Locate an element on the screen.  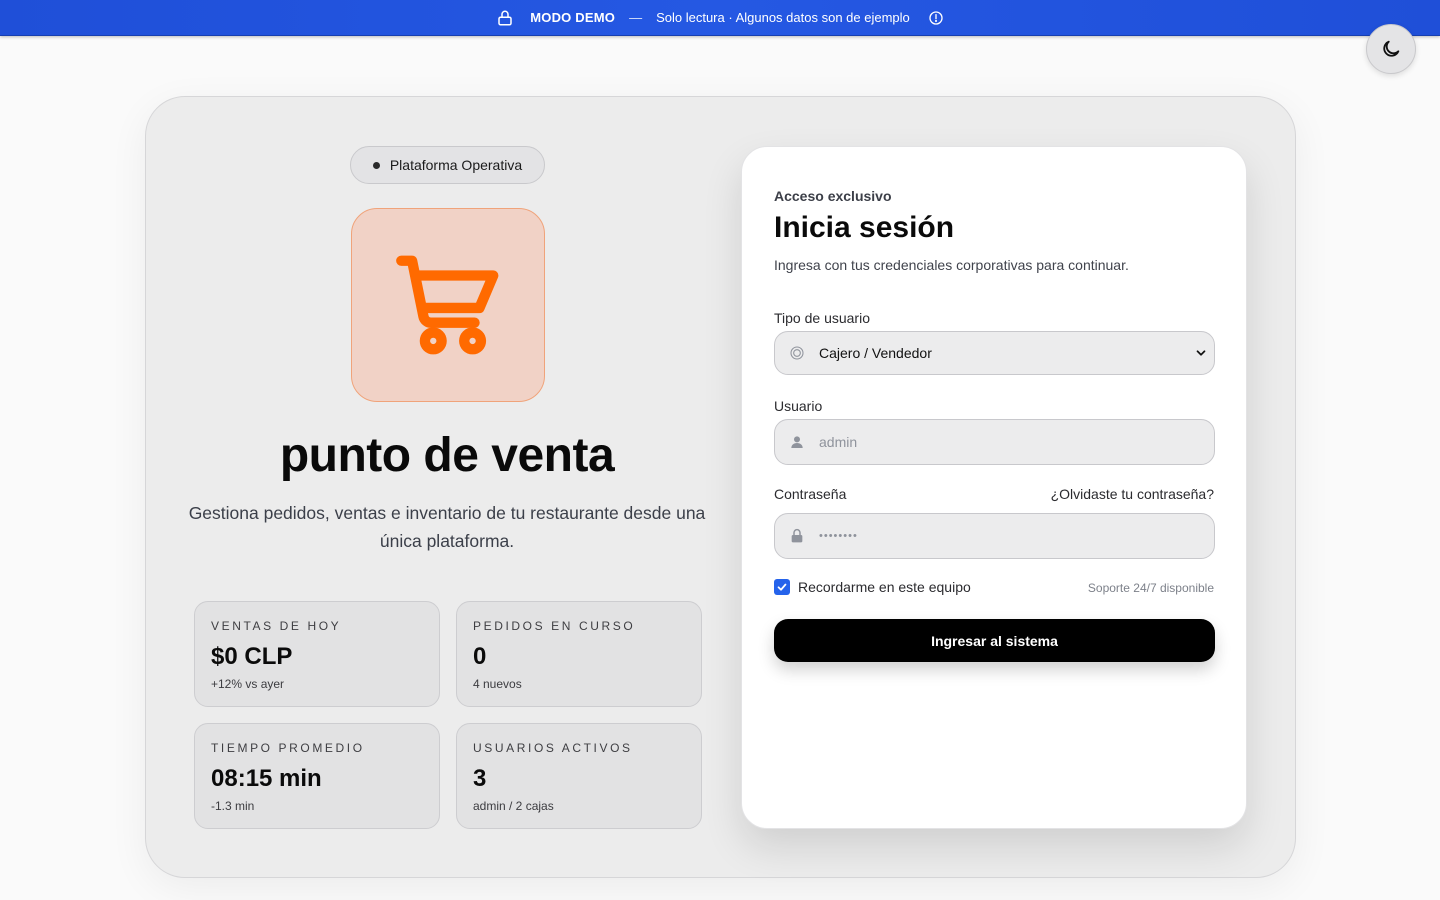
password-value: •••••••• is located at coordinates (838, 536).